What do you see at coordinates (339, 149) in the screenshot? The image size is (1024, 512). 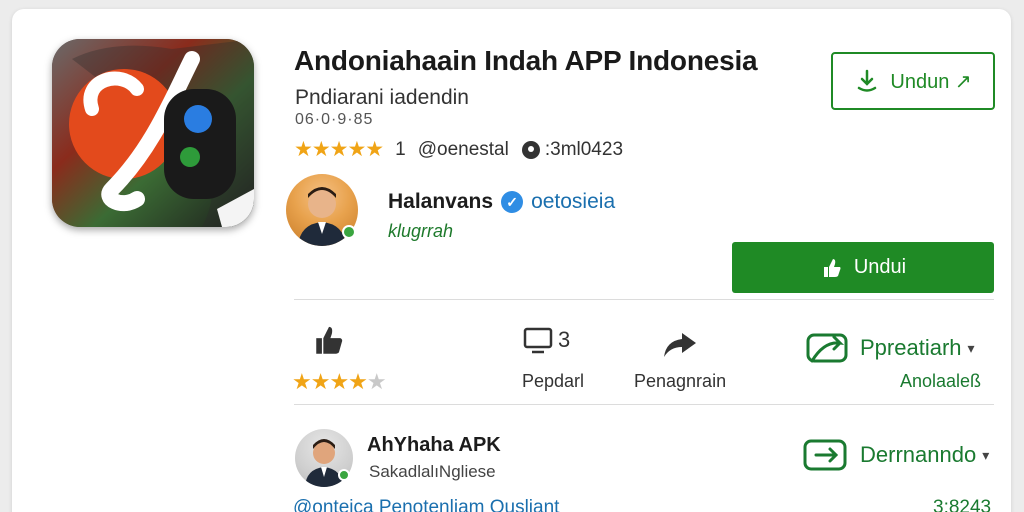 I see `rating-stars: ★★★★★` at bounding box center [339, 149].